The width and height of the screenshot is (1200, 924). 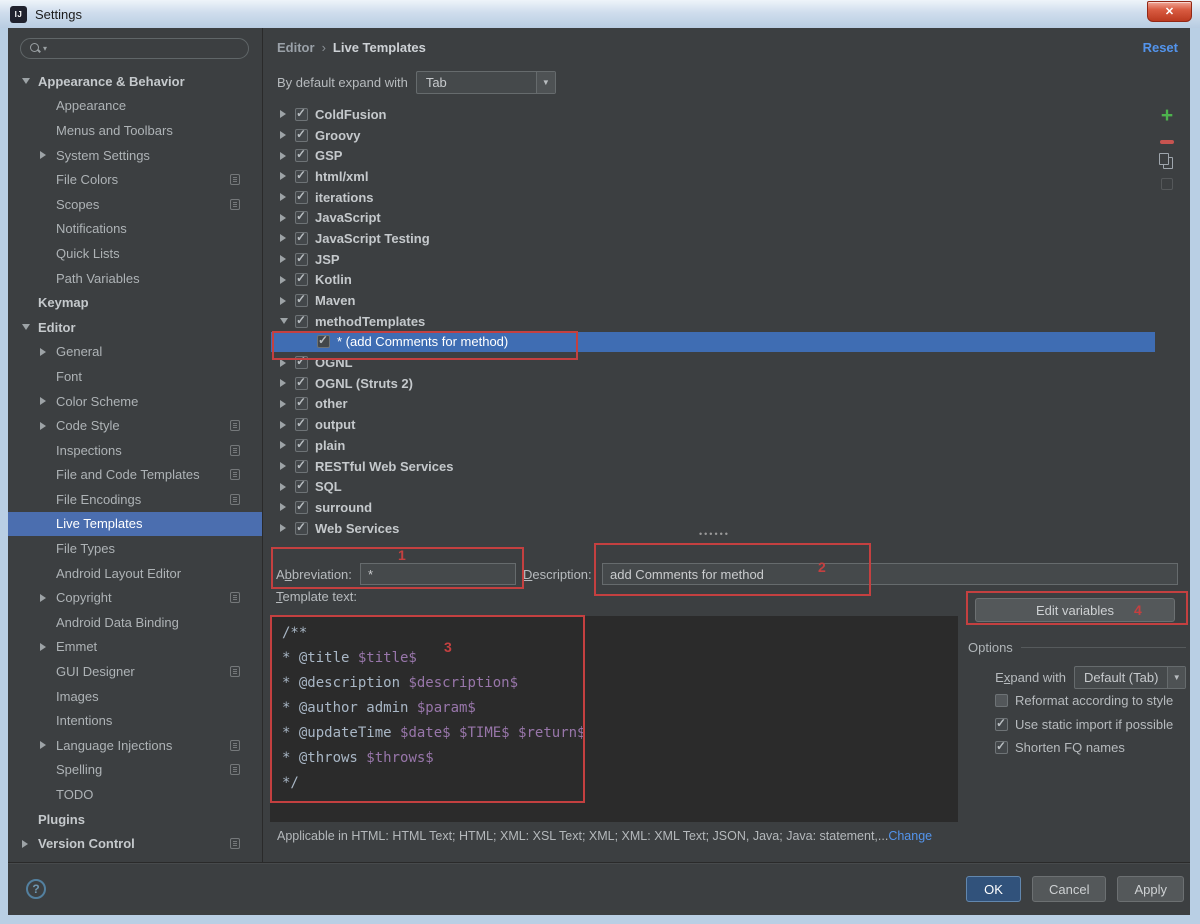 What do you see at coordinates (135, 671) in the screenshot?
I see `sidebar-item-gui-designer: GUI Designer` at bounding box center [135, 671].